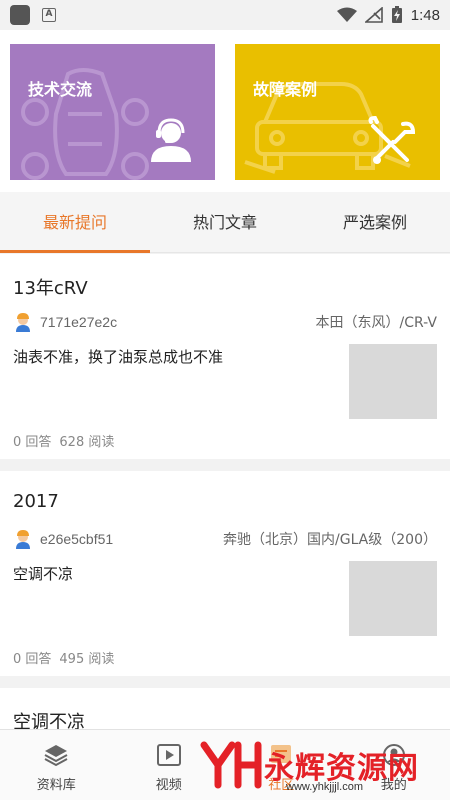 Image resolution: width=450 pixels, height=800 pixels. I want to click on tab-bar: 最新提问 热门文章 严选案例, so click(225, 222).